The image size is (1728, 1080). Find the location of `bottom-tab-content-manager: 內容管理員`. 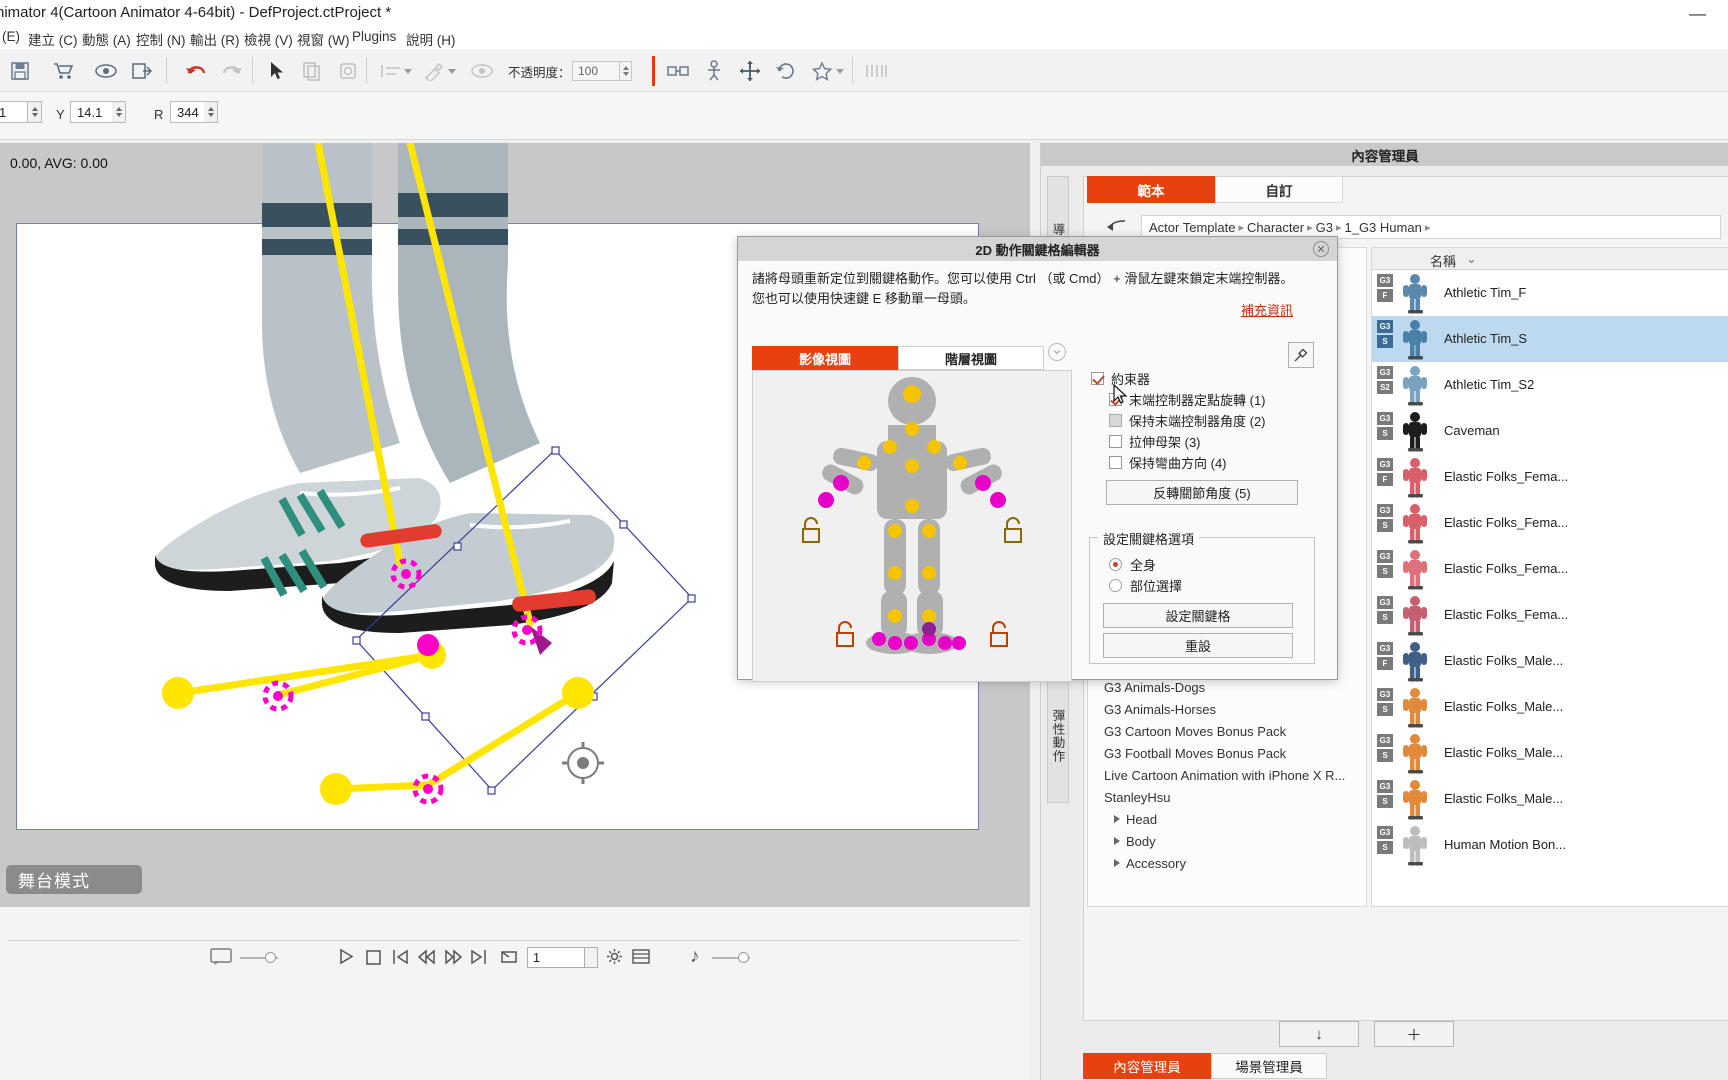

bottom-tab-content-manager: 內容管理員 is located at coordinates (1147, 1066).